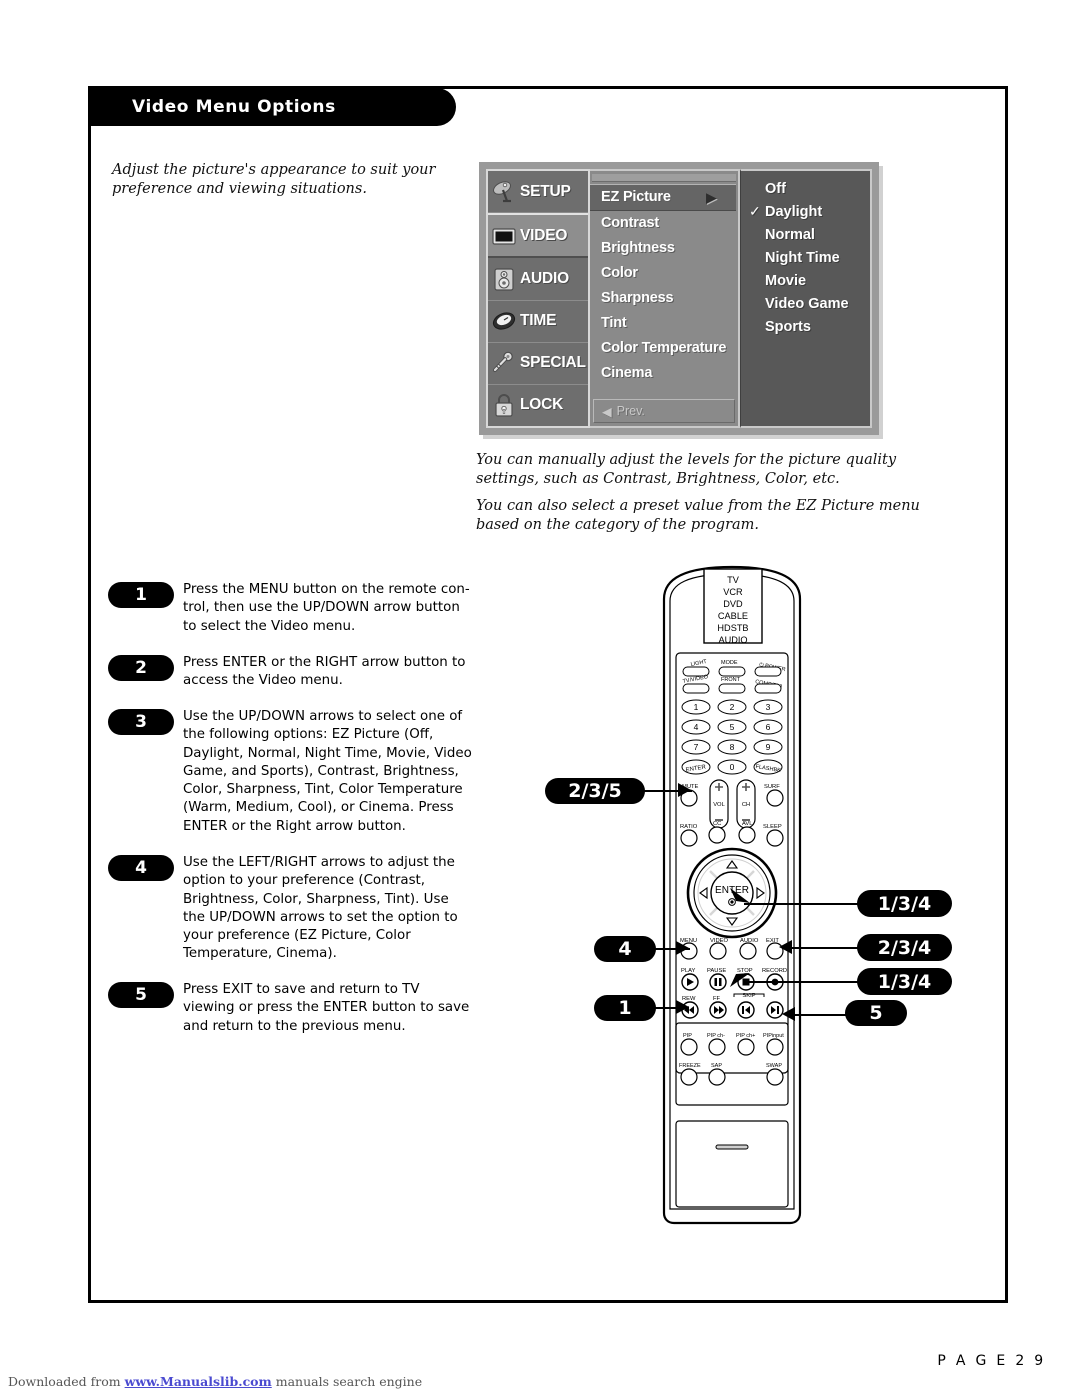 This screenshot has height=1397, width=1080. I want to click on osd-option-off: Off, so click(805, 188).